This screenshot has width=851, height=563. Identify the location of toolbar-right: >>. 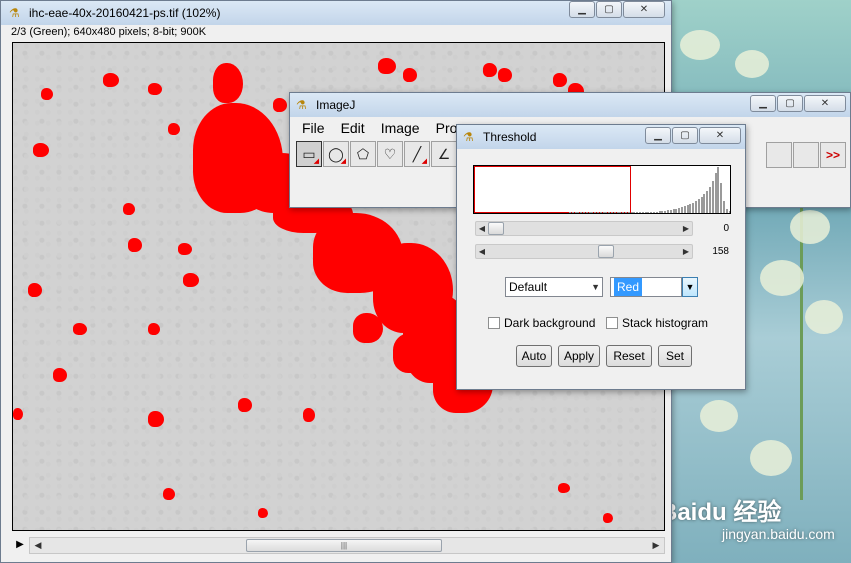
(806, 155).